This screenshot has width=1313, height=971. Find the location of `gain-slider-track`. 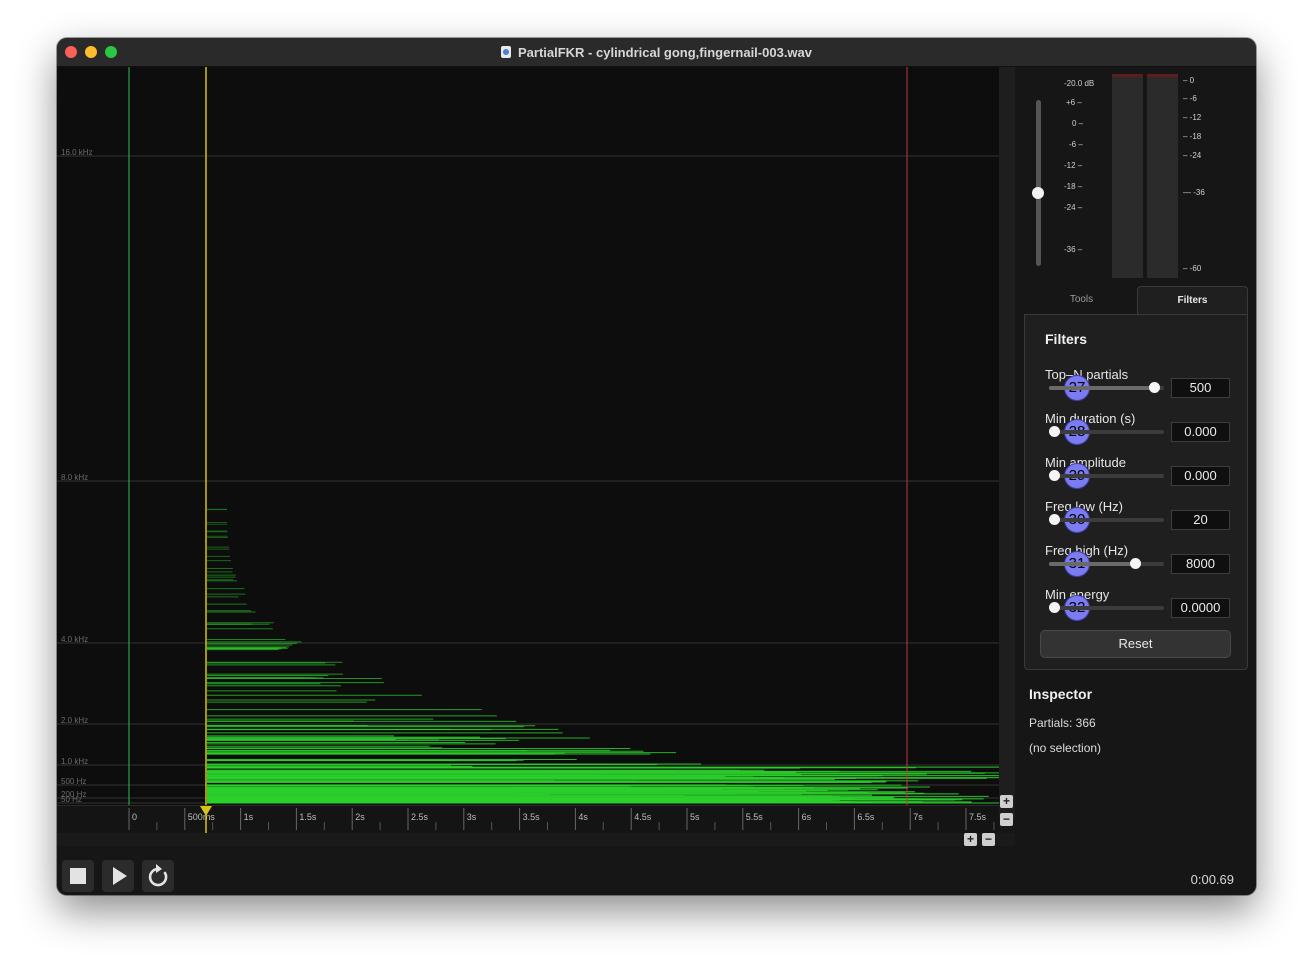

gain-slider-track is located at coordinates (1038, 183).